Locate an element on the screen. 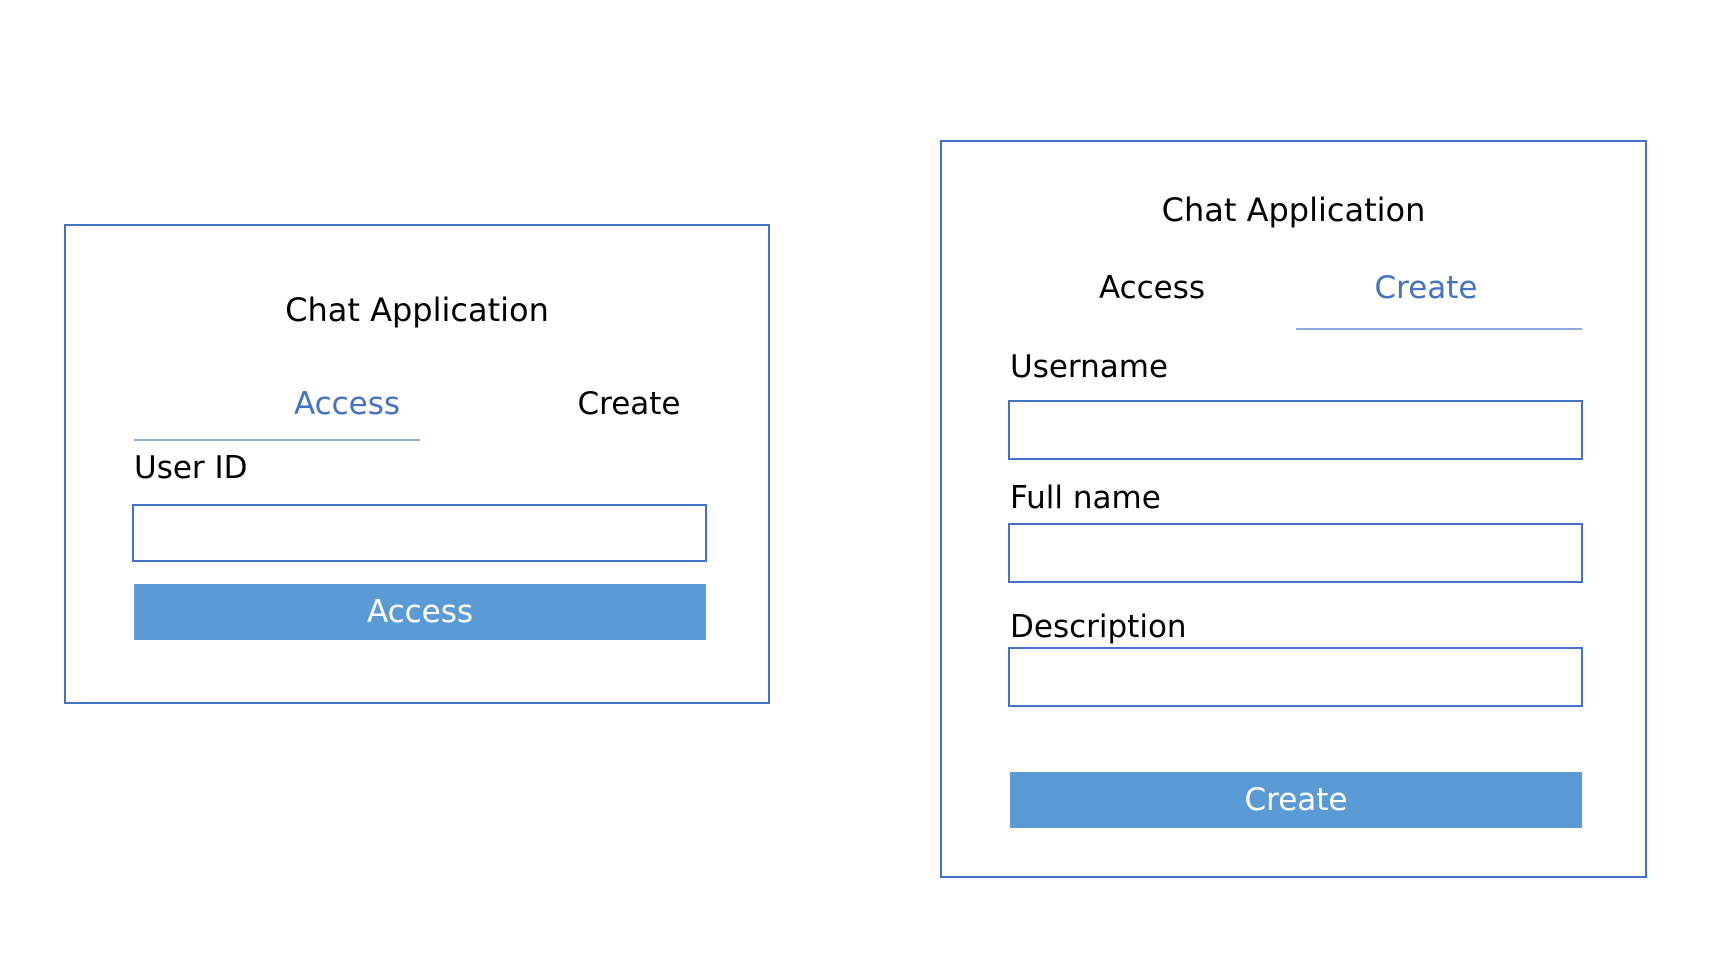 This screenshot has width=1725, height=968. full-name-input is located at coordinates (1295, 553).